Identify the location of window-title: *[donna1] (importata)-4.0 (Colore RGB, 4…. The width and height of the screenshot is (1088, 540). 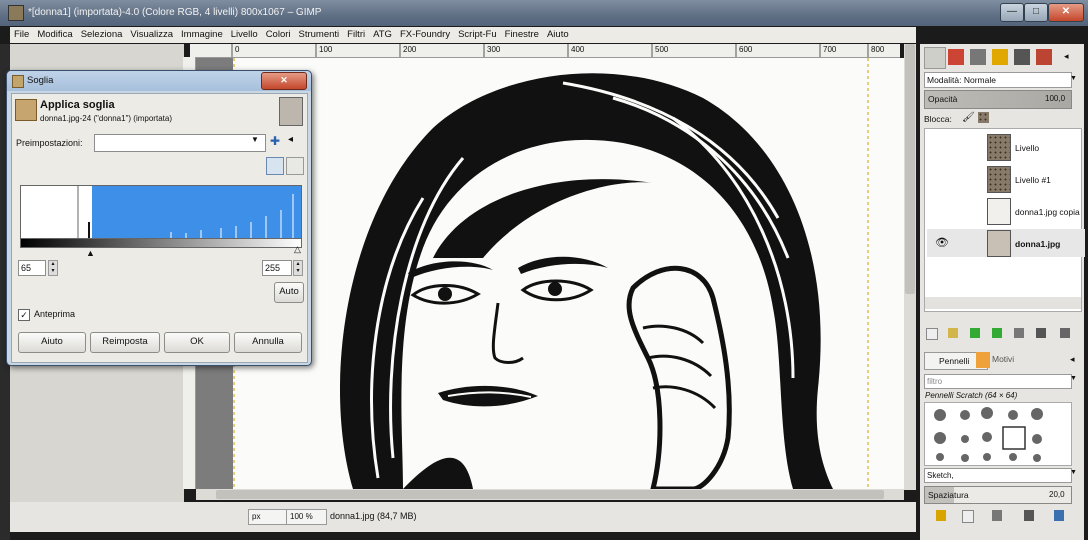
(175, 12).